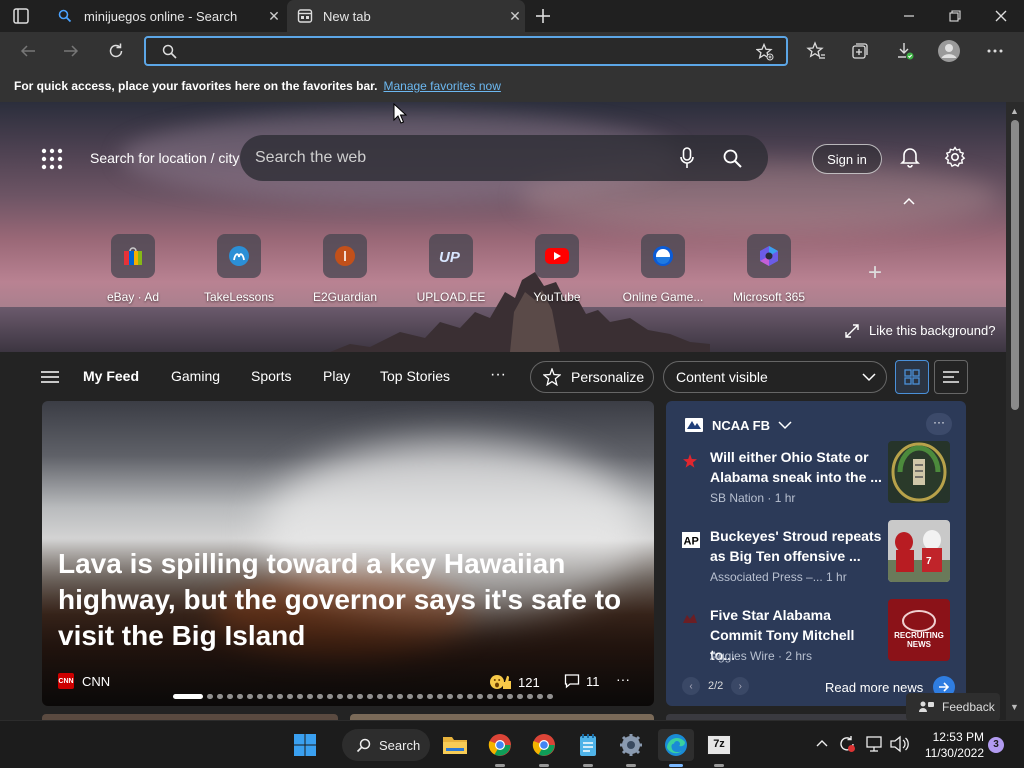  What do you see at coordinates (515, 682) in the screenshot?
I see `reactions-button: 121` at bounding box center [515, 682].